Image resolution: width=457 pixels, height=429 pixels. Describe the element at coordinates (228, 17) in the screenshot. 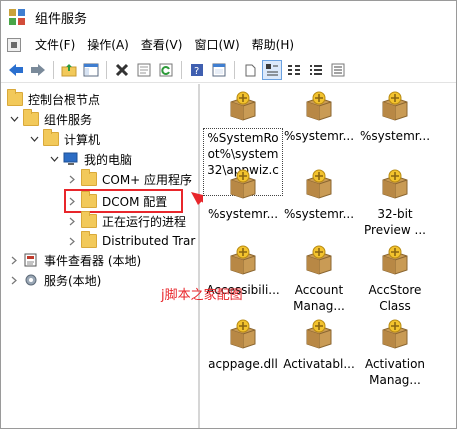

I see `title-bar: 组件服务` at that location.